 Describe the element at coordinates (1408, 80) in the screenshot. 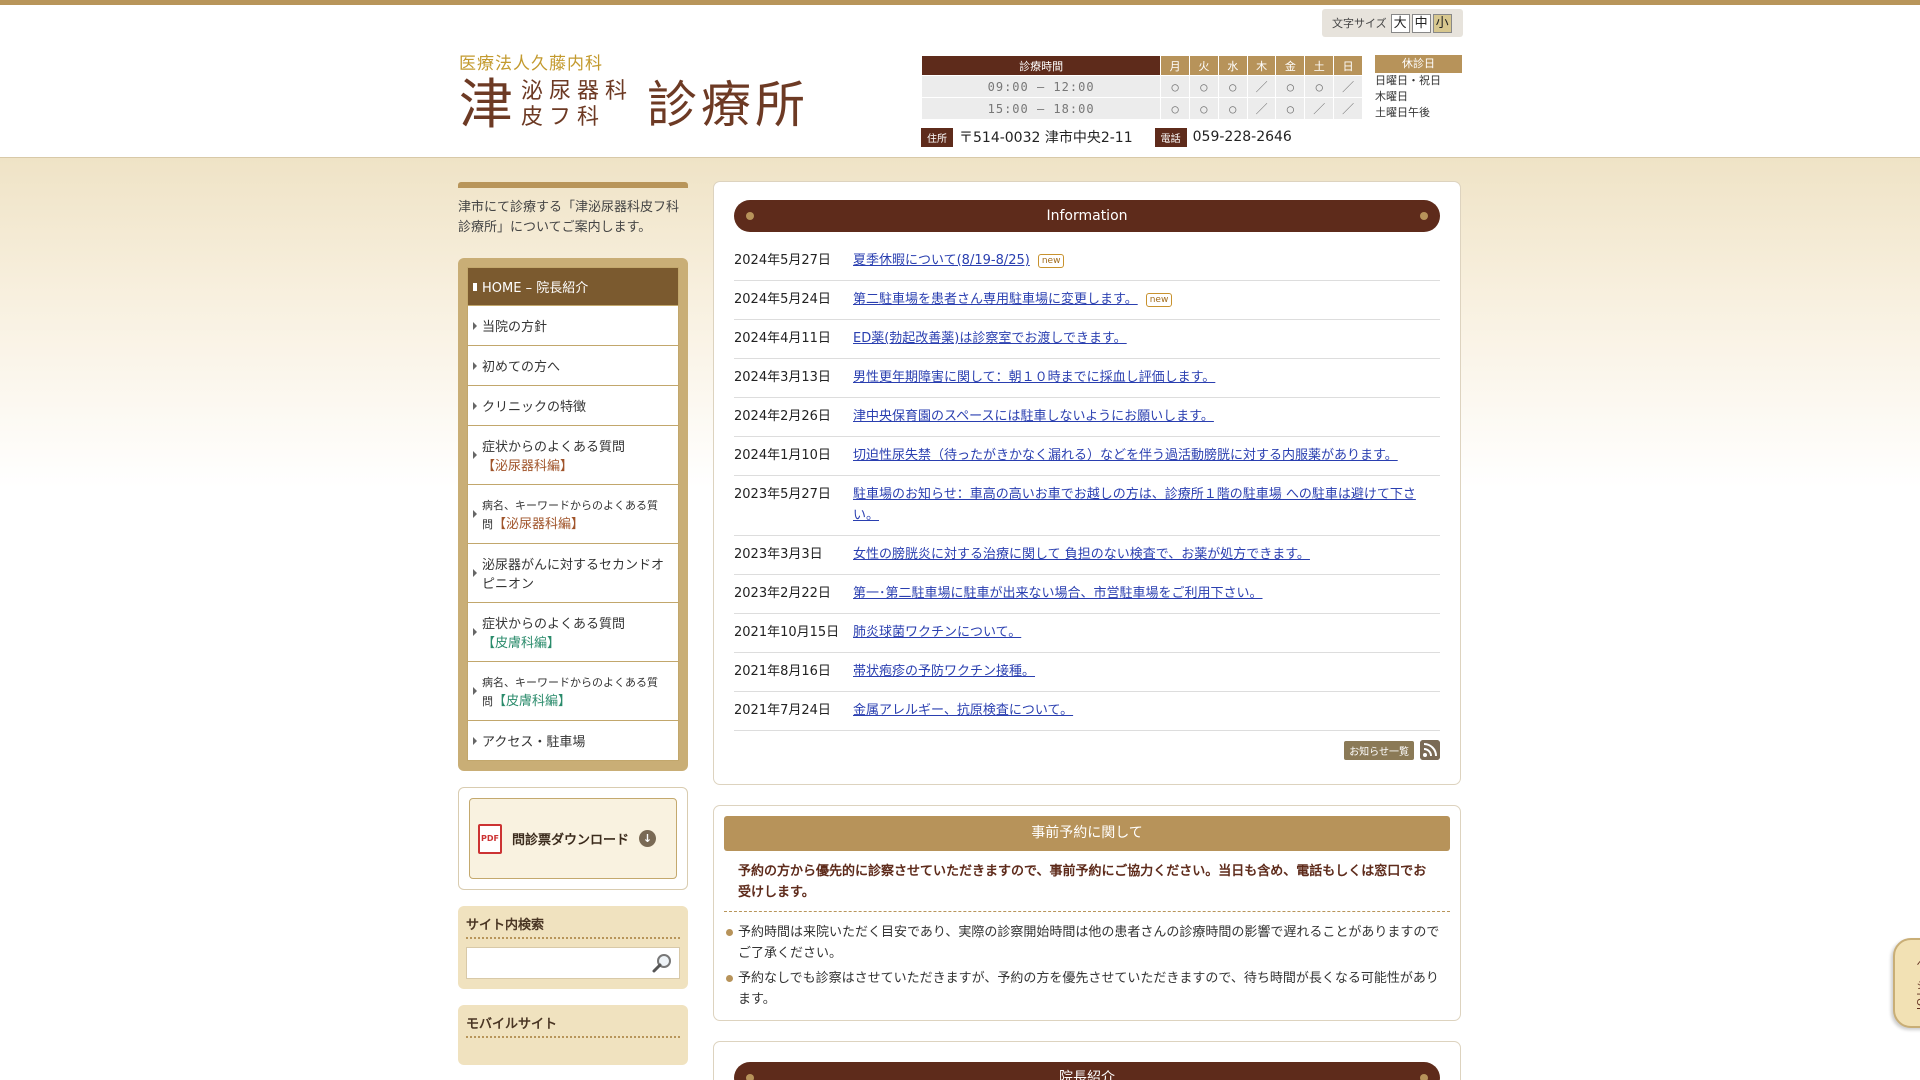

I see `closed-day-item: 日曜日・祝日` at that location.